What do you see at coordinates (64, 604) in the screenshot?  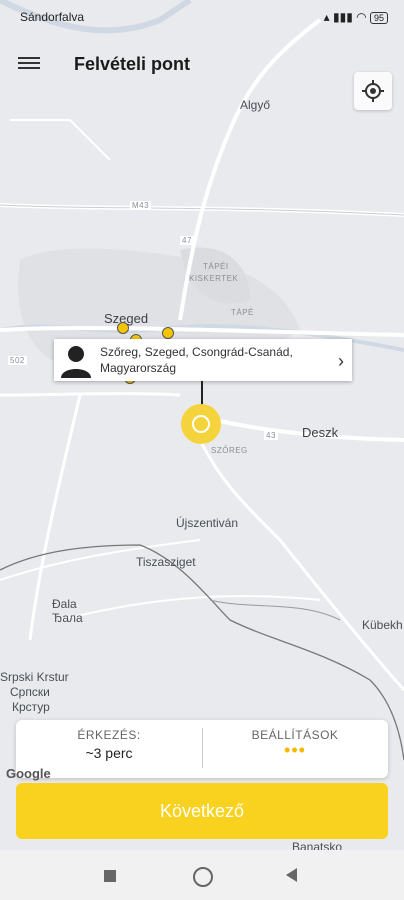 I see `map-label: Đala` at bounding box center [64, 604].